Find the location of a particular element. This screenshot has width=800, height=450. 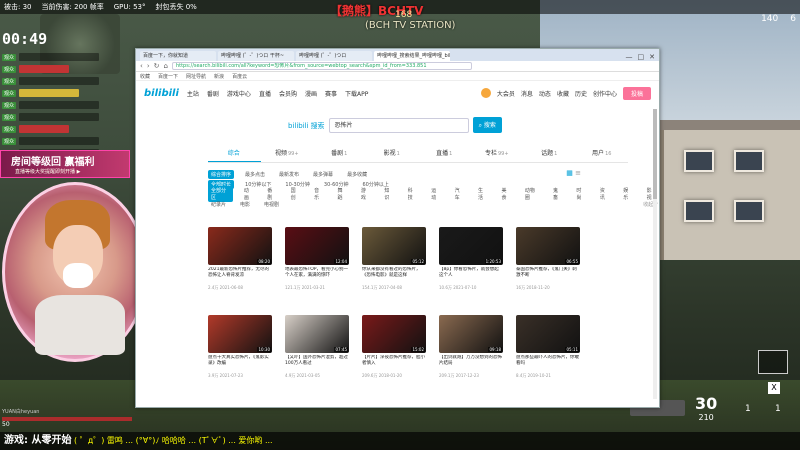

page-scrollbar is located at coordinates (655, 254).